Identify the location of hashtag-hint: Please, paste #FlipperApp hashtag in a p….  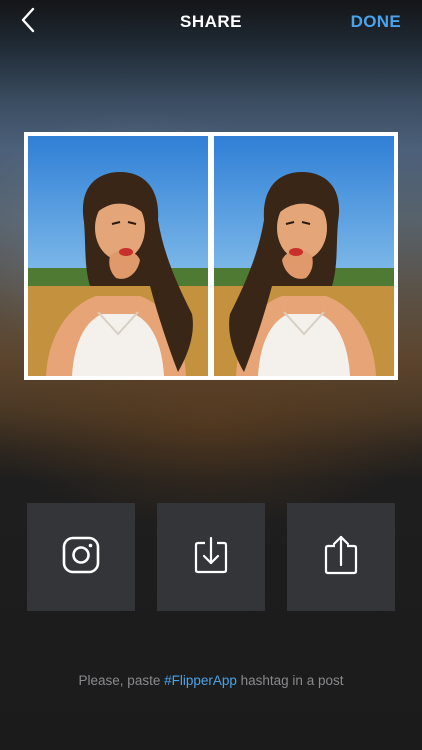
(211, 680).